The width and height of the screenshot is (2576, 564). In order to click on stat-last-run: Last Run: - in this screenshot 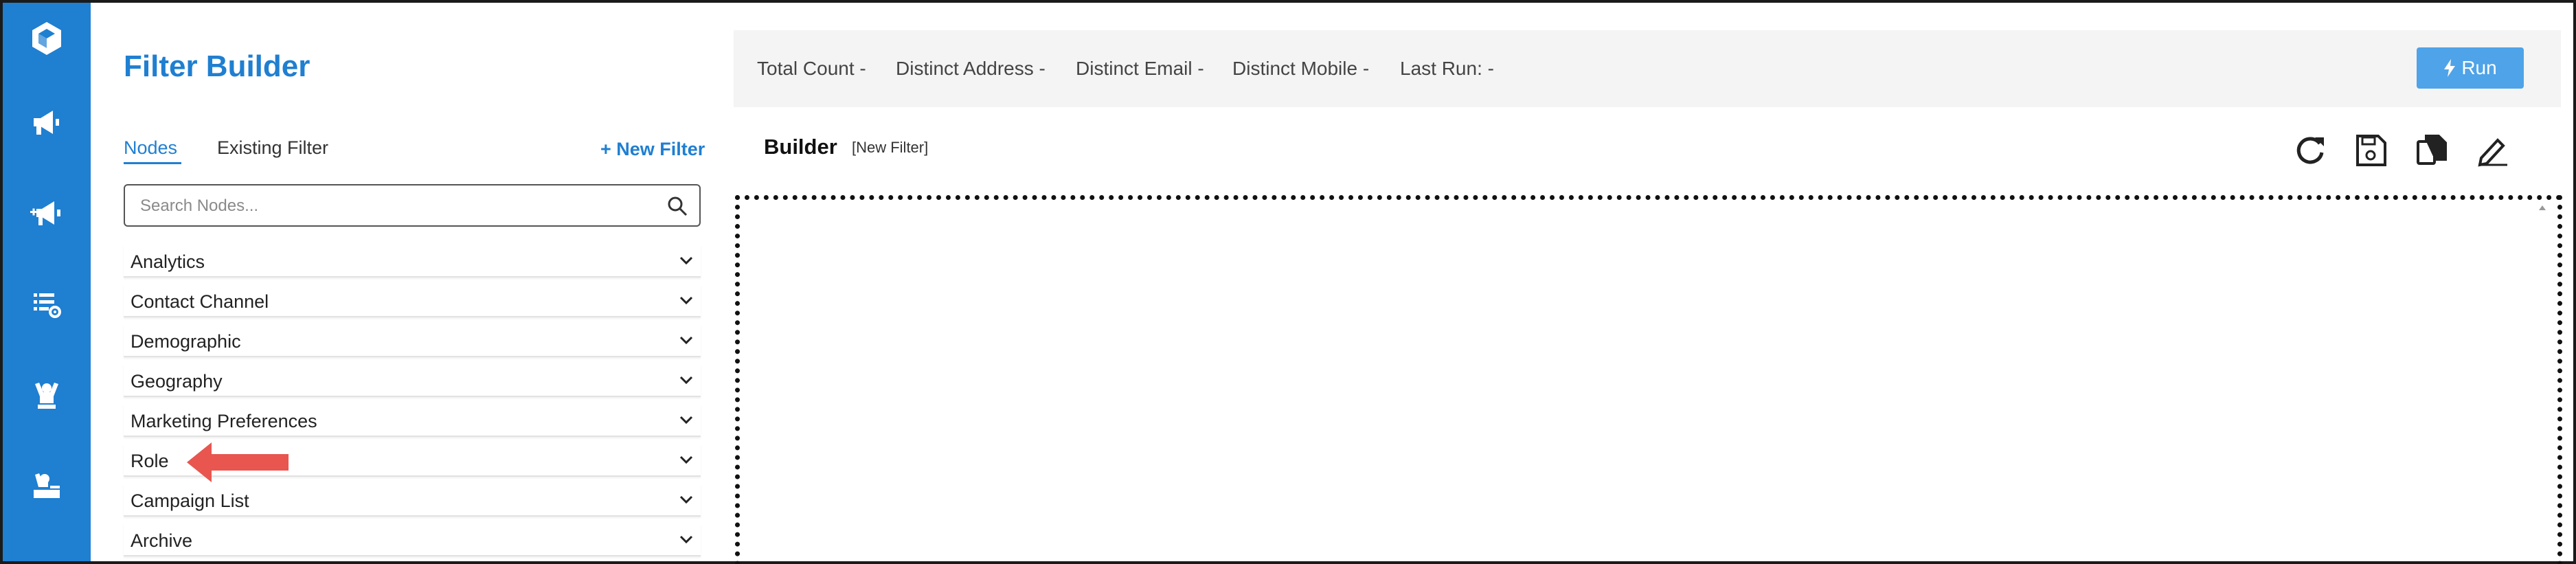, I will do `click(1447, 68)`.